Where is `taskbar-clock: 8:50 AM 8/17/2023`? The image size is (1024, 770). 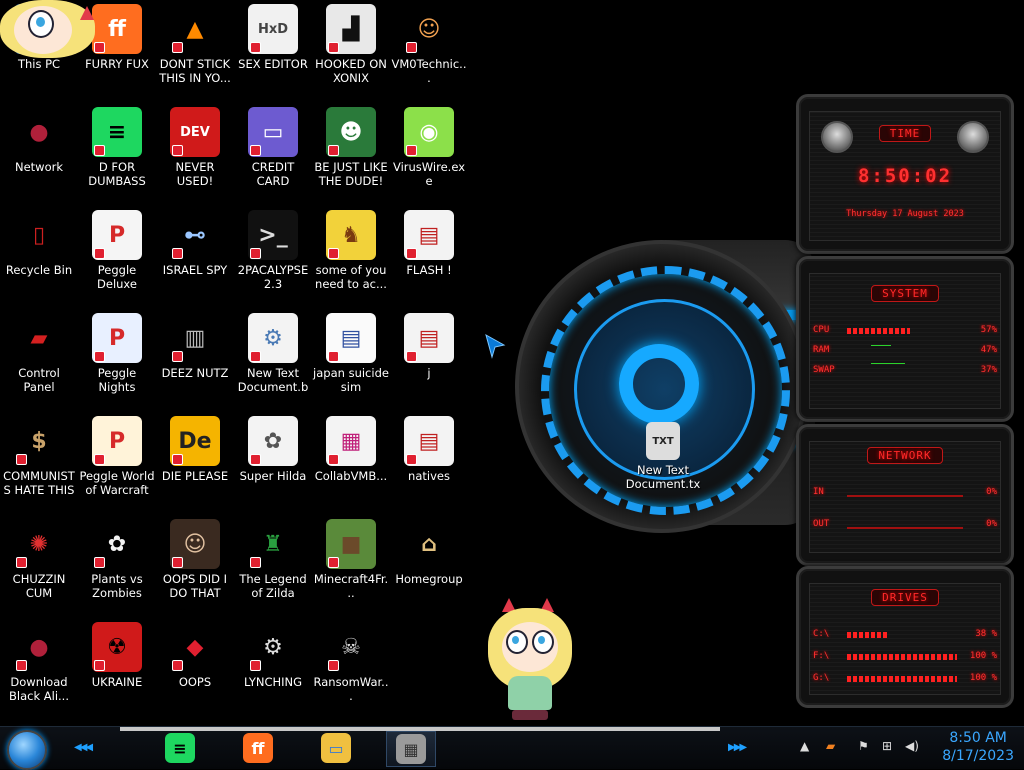 taskbar-clock: 8:50 AM 8/17/2023 is located at coordinates (978, 747).